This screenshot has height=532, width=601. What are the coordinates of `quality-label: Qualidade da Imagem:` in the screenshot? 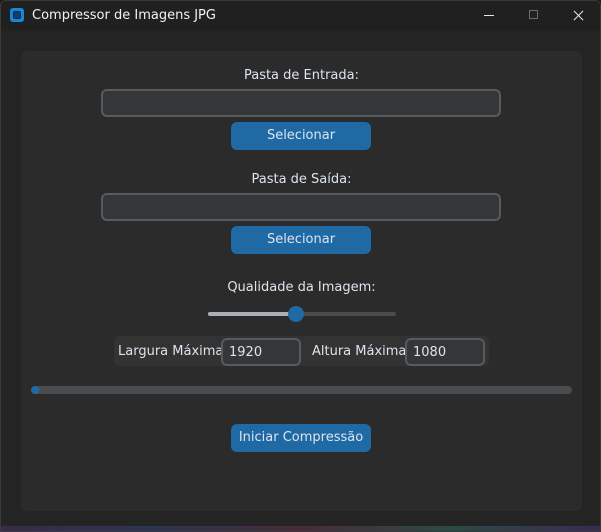 It's located at (301, 287).